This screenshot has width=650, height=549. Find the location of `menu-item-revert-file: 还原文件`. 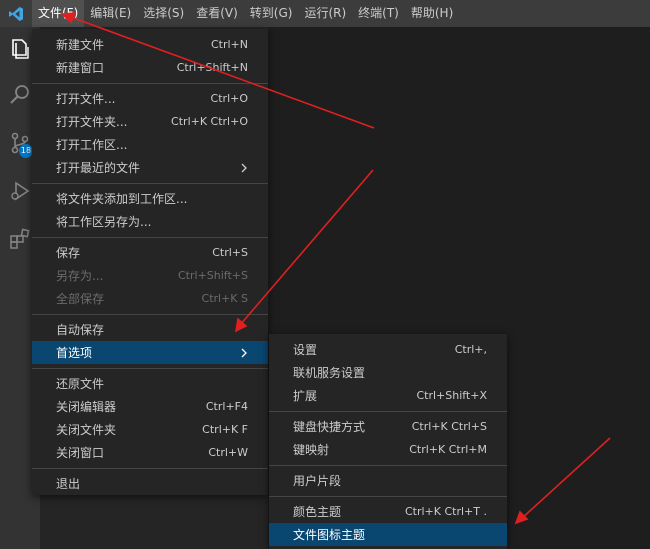

menu-item-revert-file: 还原文件 is located at coordinates (150, 383).